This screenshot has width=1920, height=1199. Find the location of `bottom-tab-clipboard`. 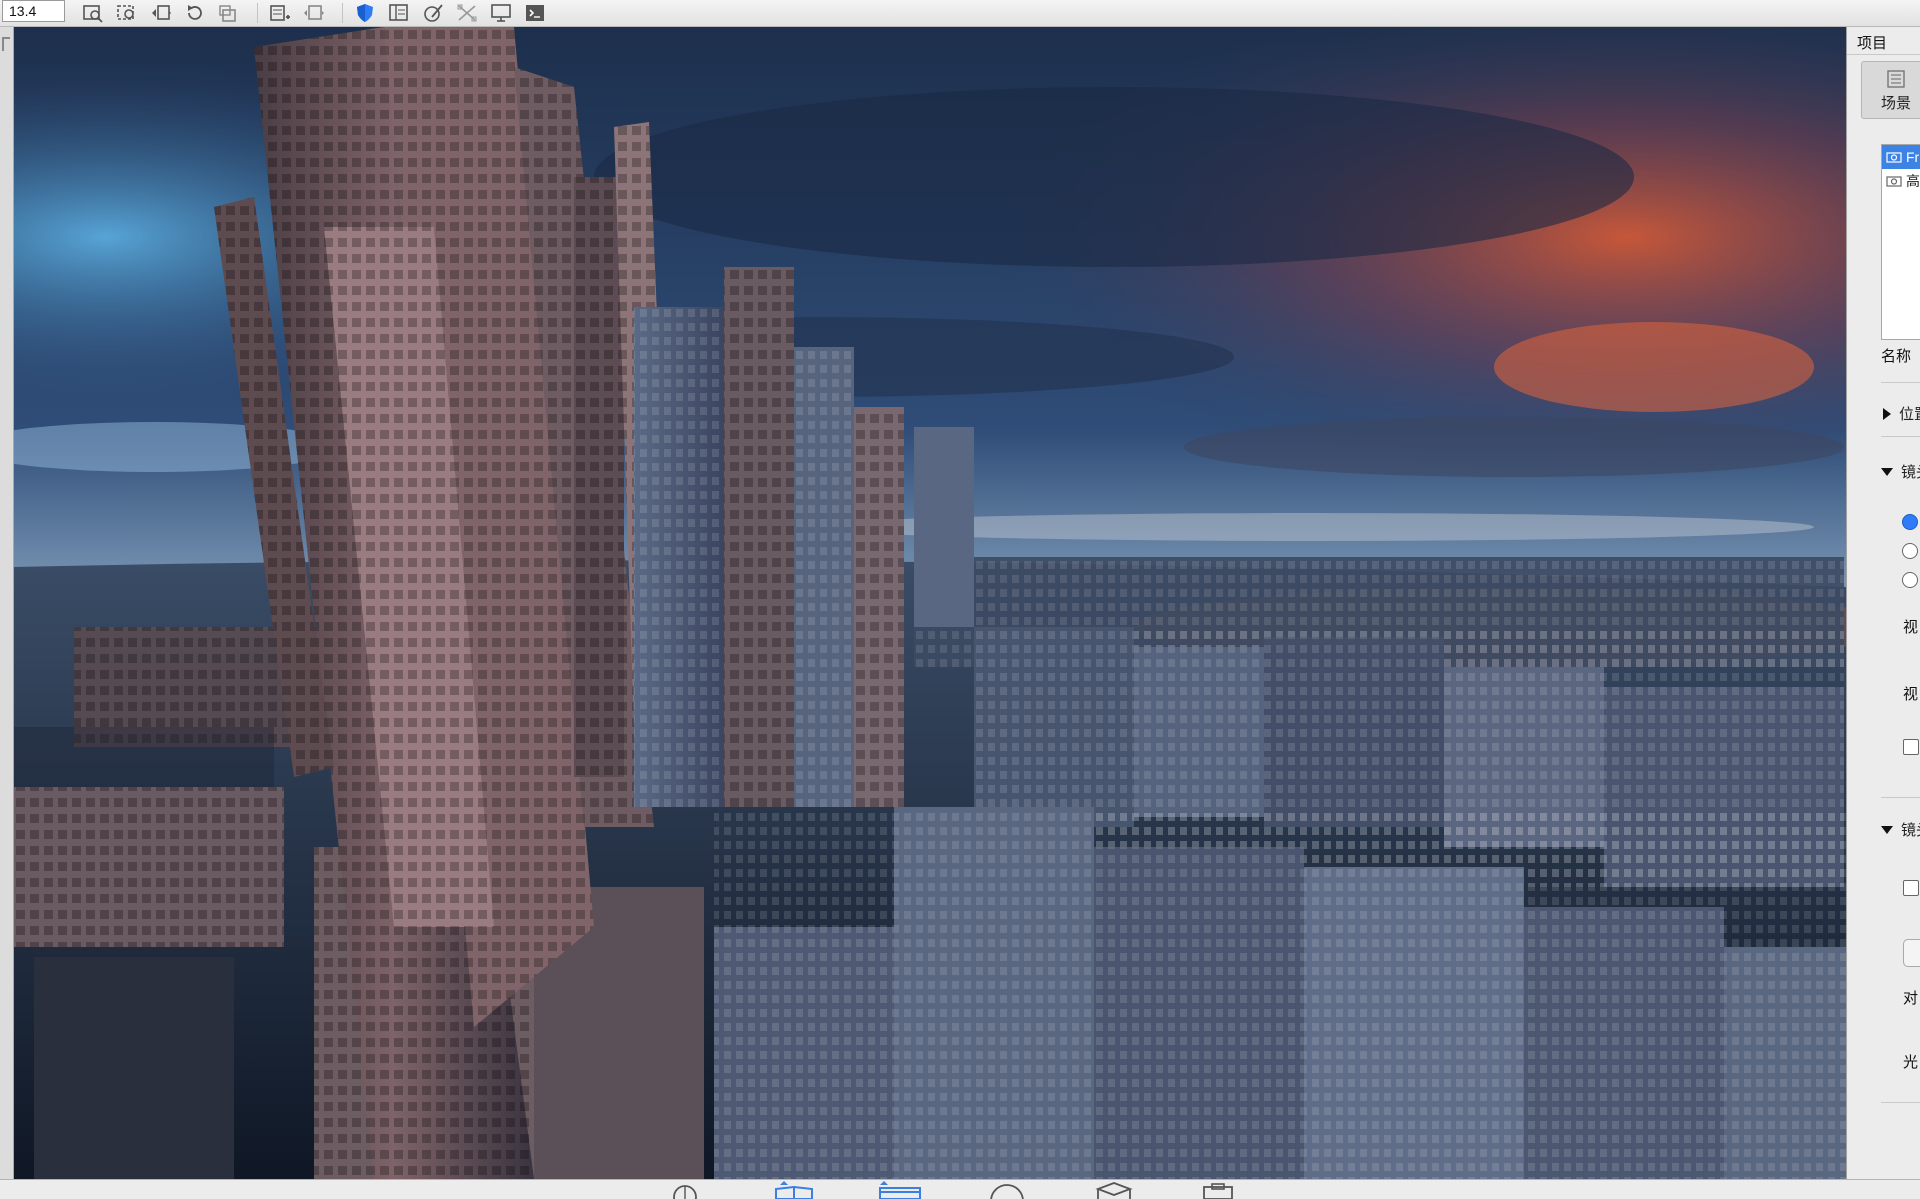

bottom-tab-clipboard is located at coordinates (1218, 1190).